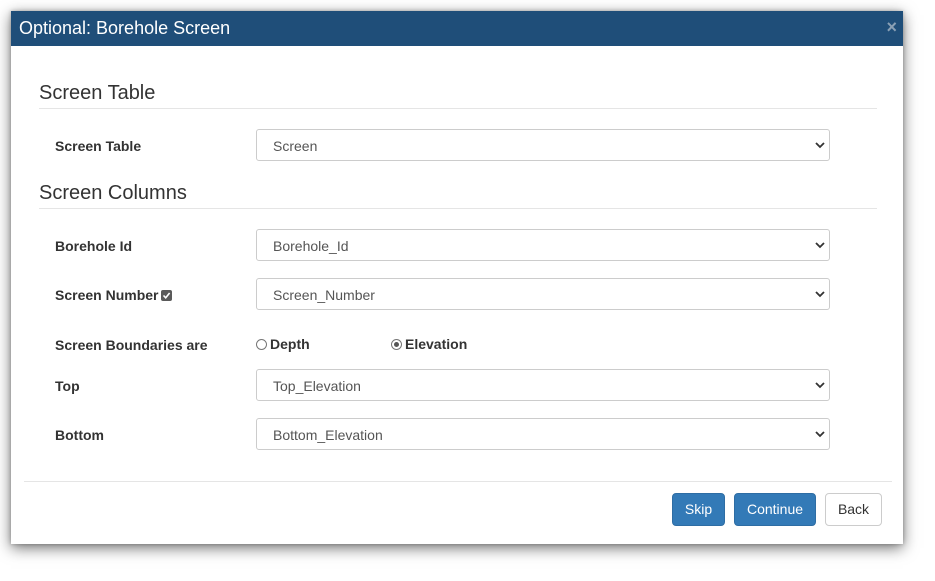  I want to click on dialog-title: Optional: Borehole Screen, so click(125, 28).